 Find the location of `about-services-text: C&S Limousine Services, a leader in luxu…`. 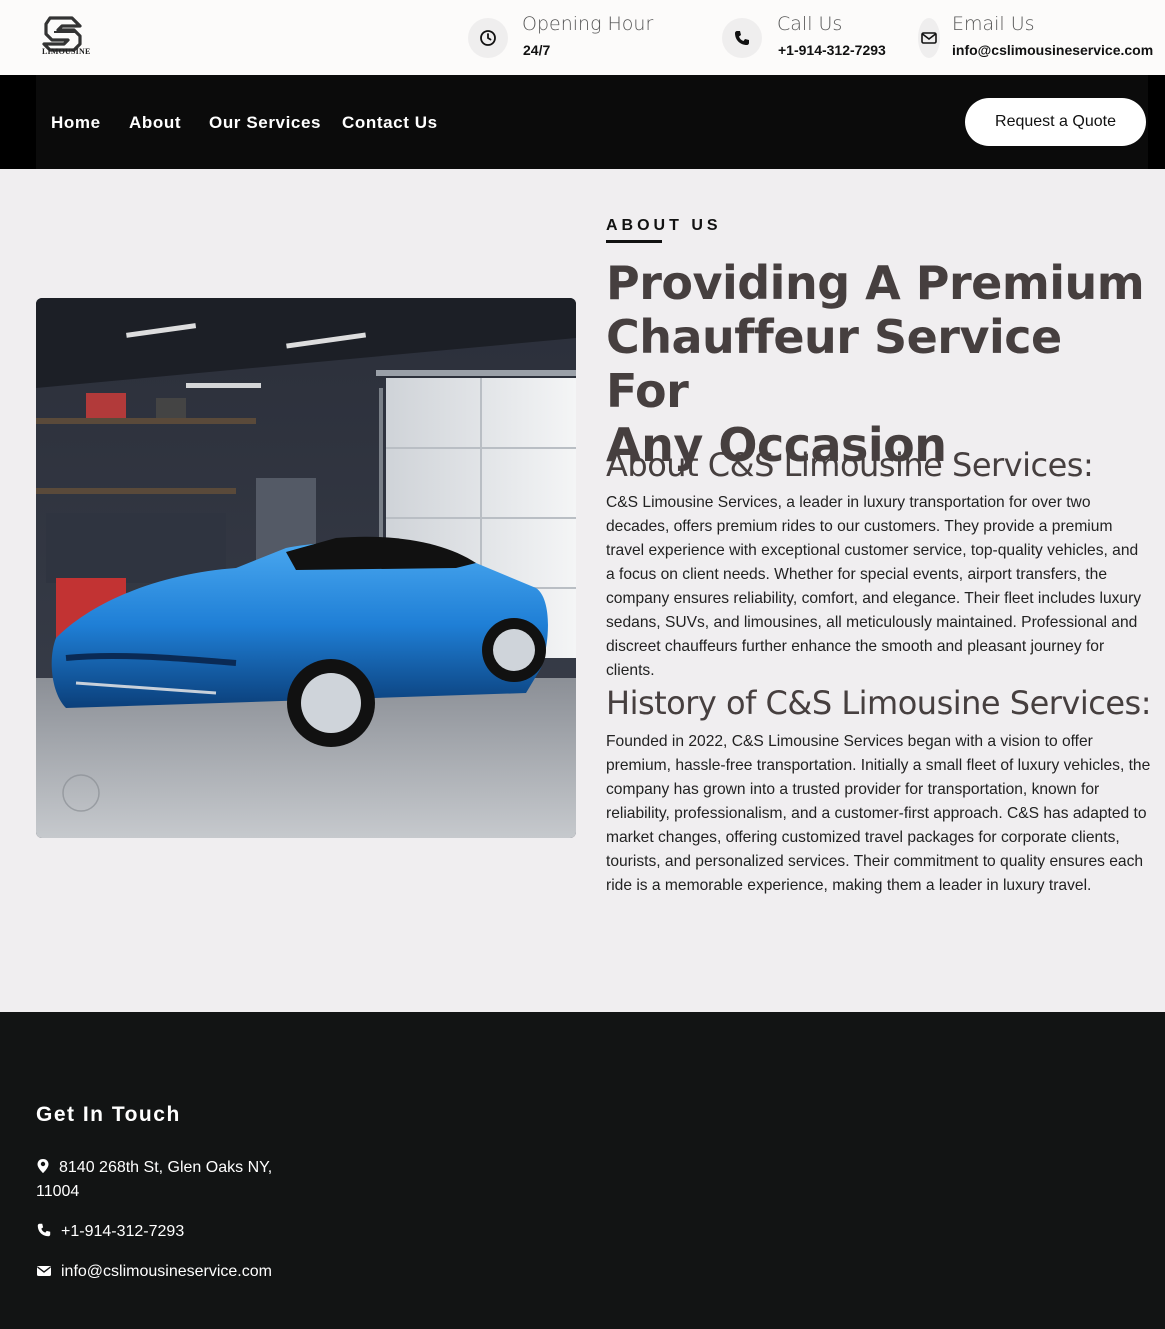

about-services-text: C&S Limousine Services, a leader in luxu… is located at coordinates (874, 586).